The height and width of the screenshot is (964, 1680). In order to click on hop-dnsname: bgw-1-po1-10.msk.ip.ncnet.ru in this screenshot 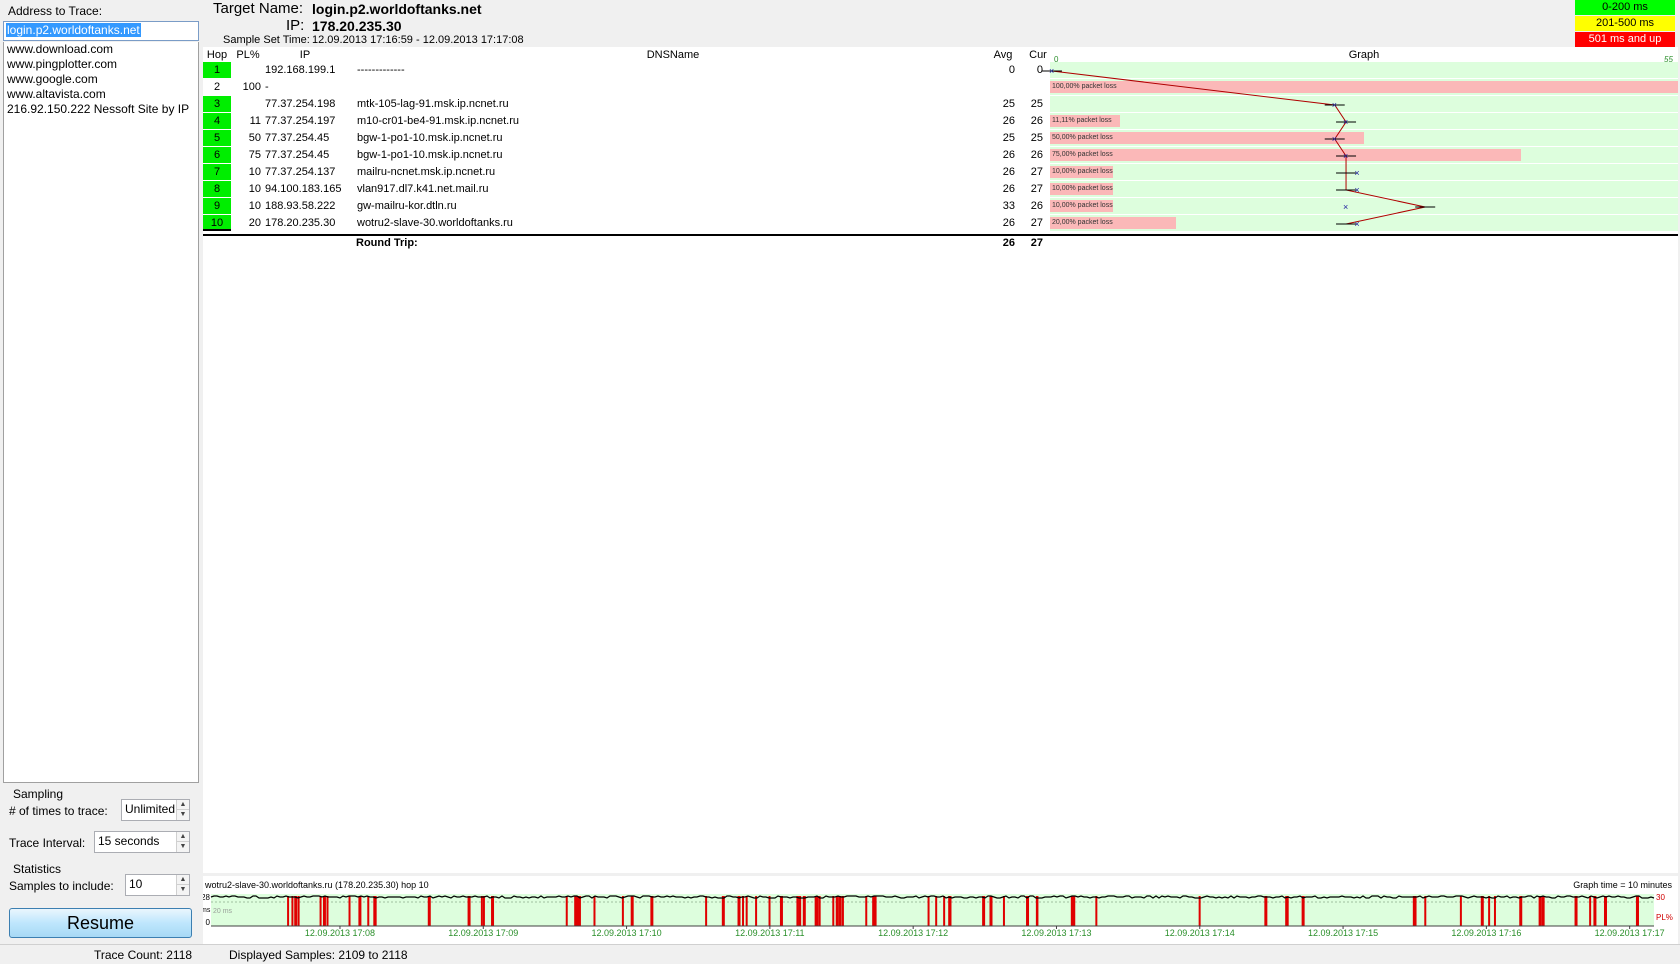, I will do `click(430, 138)`.